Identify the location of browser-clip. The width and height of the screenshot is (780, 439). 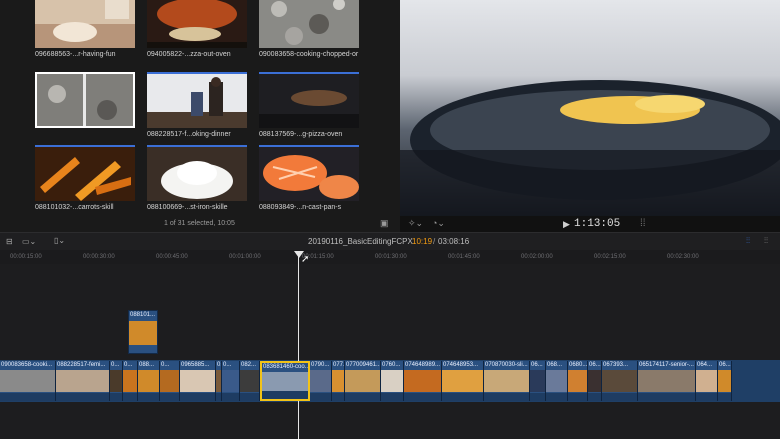
(85, 101).